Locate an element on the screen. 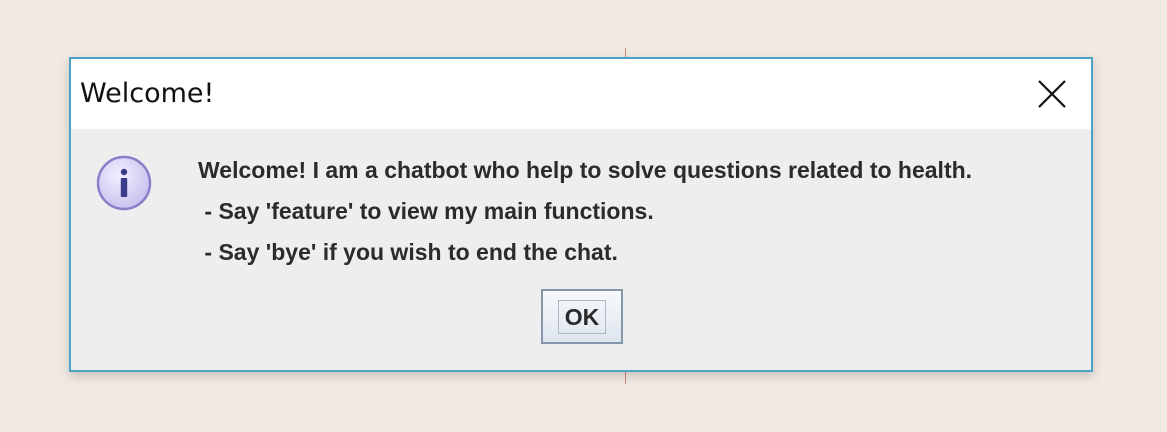 The height and width of the screenshot is (432, 1167). close-button is located at coordinates (1052, 94).